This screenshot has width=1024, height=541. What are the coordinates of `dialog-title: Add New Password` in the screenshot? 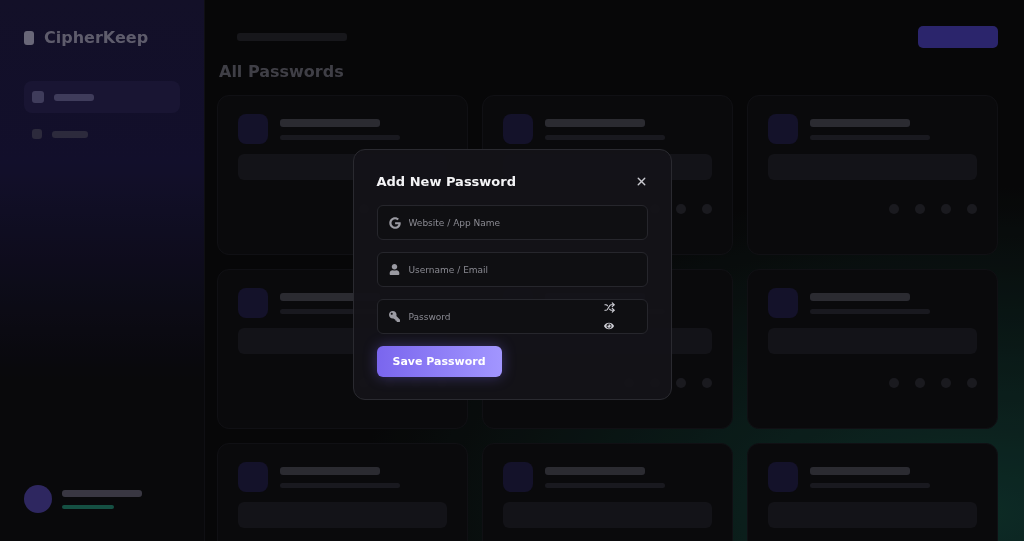 It's located at (446, 181).